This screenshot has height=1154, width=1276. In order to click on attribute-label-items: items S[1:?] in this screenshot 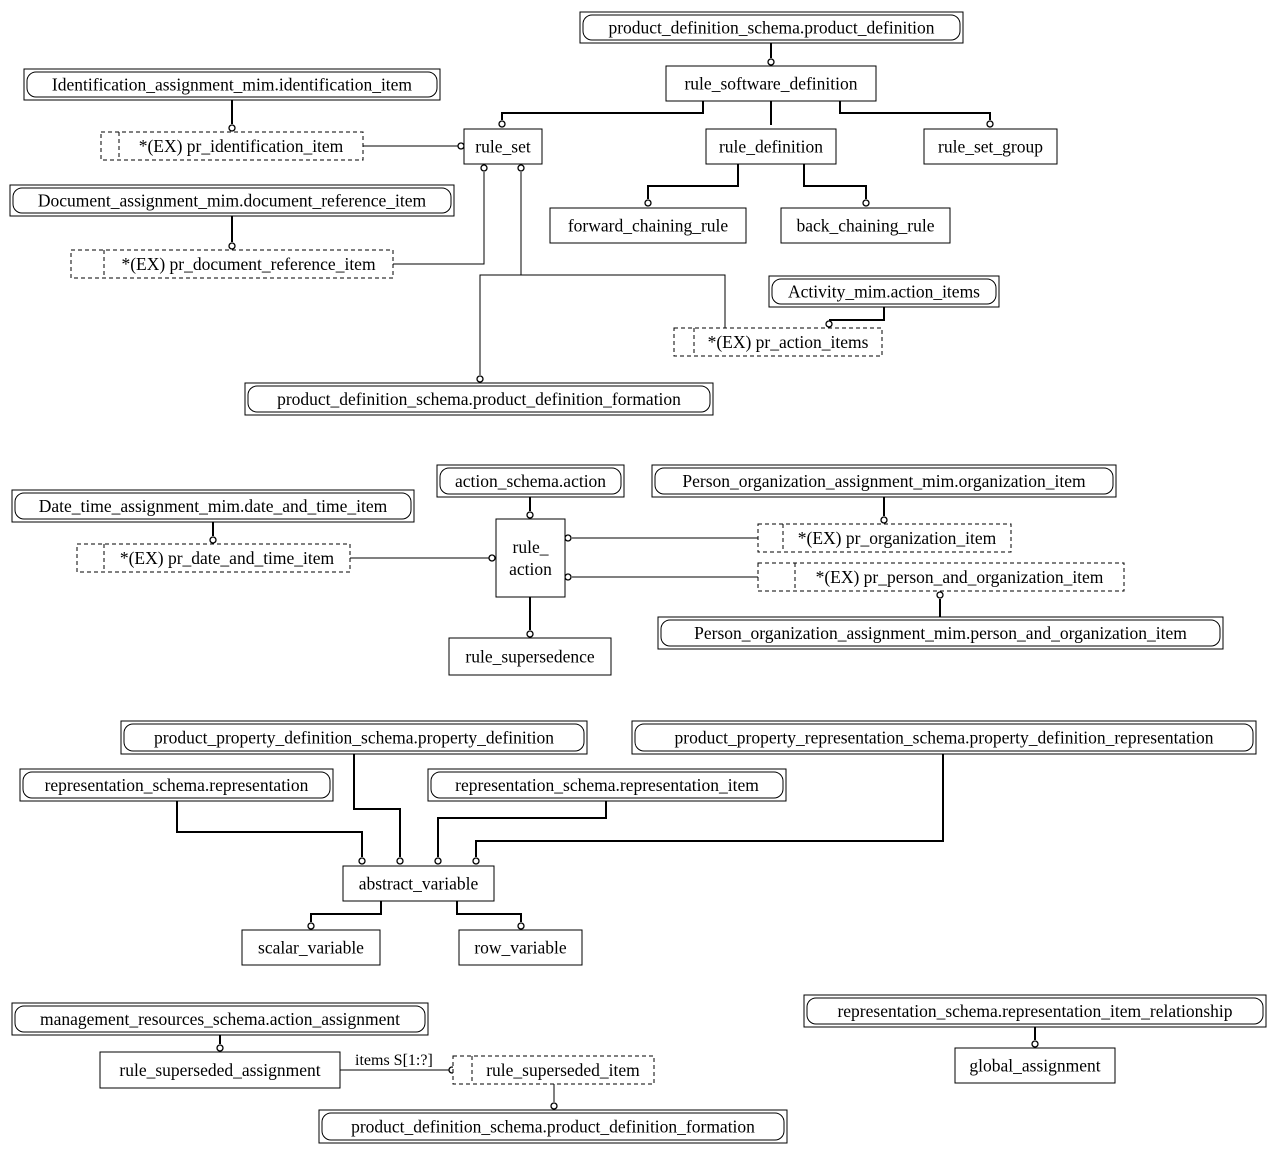, I will do `click(394, 1060)`.